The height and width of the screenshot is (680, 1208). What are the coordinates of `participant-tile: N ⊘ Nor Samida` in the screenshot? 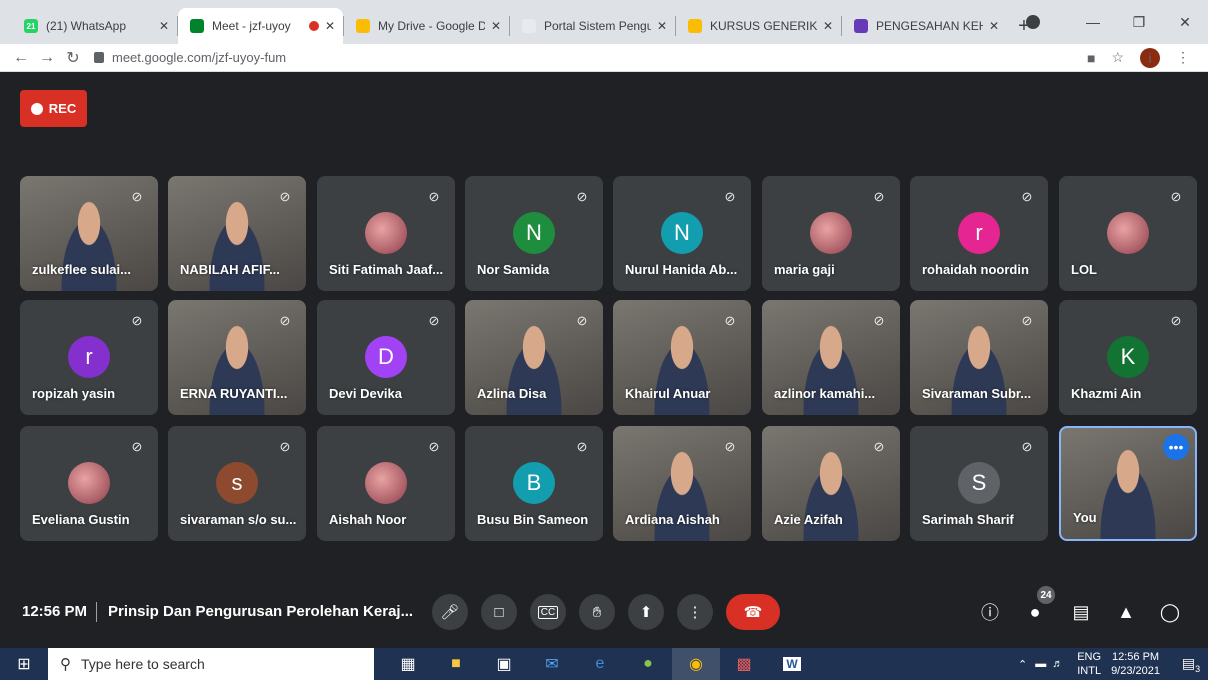 It's located at (534, 233).